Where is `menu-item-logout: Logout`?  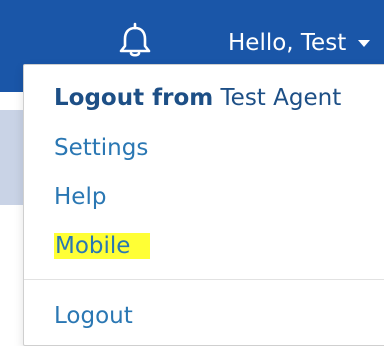 menu-item-logout: Logout is located at coordinates (93, 316).